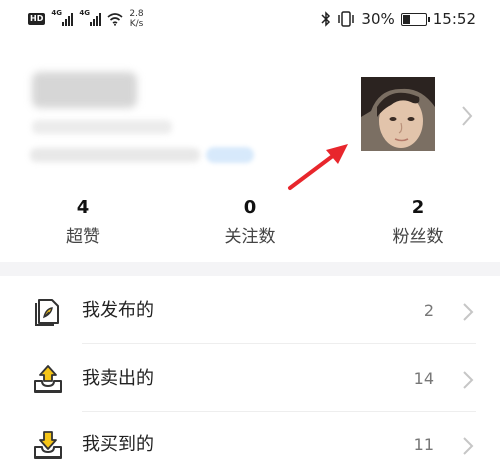  Describe the element at coordinates (418, 223) in the screenshot. I see `stat-followers: 2 粉丝数` at that location.